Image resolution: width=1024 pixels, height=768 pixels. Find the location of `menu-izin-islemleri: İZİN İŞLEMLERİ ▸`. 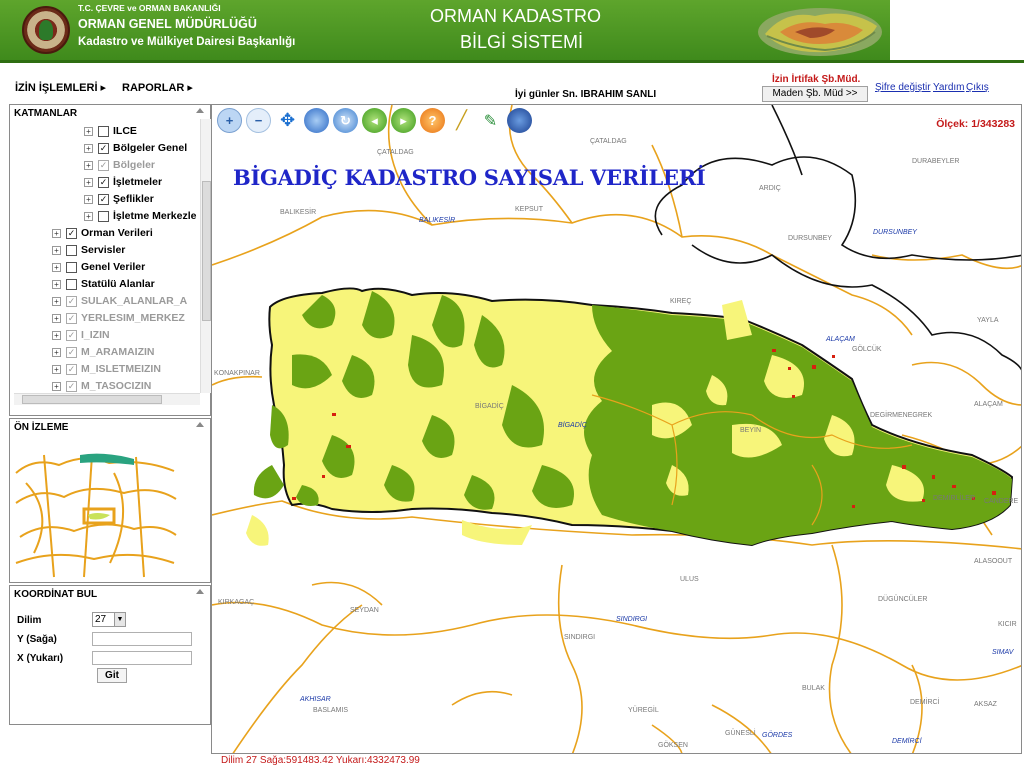

menu-izin-islemleri: İZİN İŞLEMLERİ ▸ is located at coordinates (60, 87).